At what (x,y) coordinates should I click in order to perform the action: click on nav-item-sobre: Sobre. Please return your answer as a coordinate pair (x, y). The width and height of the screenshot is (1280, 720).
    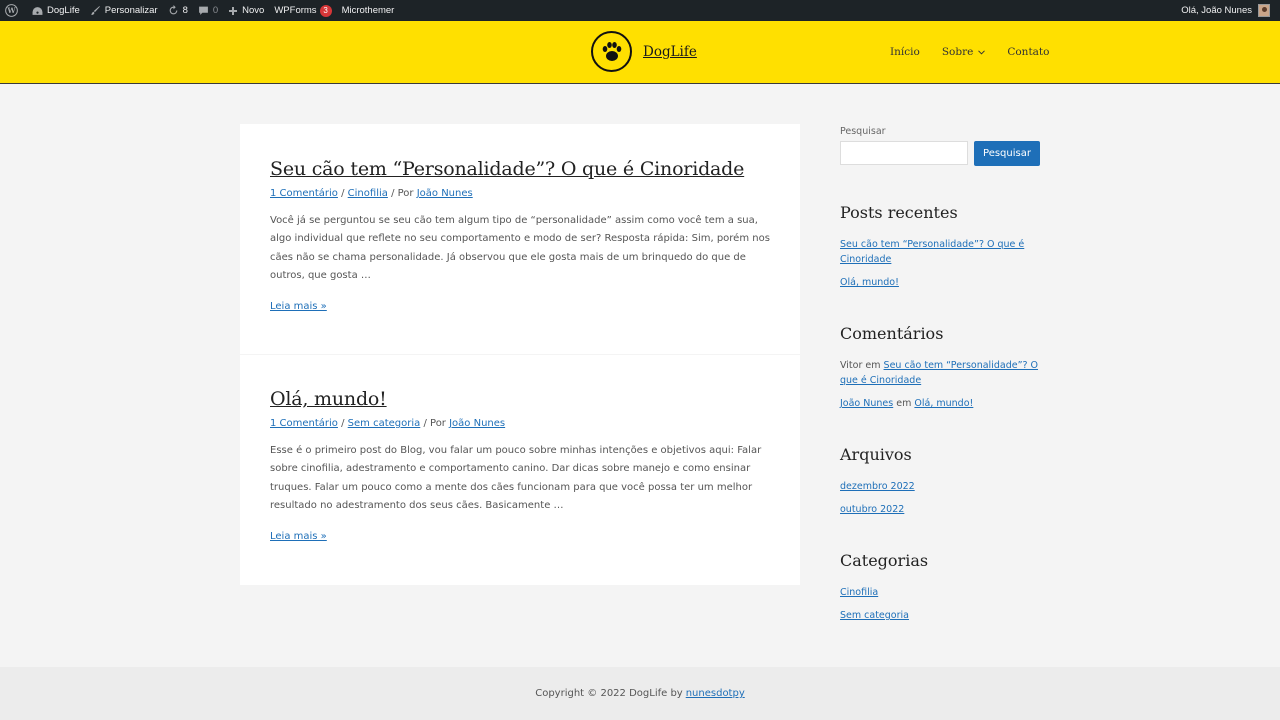
    Looking at the image, I should click on (963, 52).